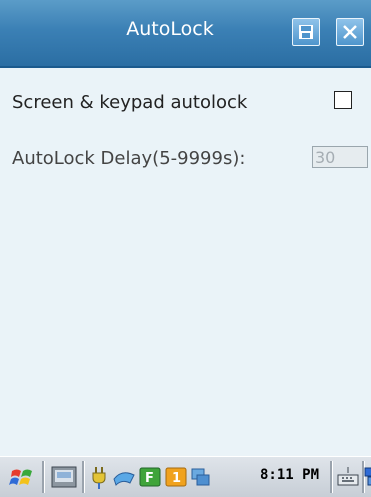 This screenshot has width=371, height=497. I want to click on close-icon, so click(350, 32).